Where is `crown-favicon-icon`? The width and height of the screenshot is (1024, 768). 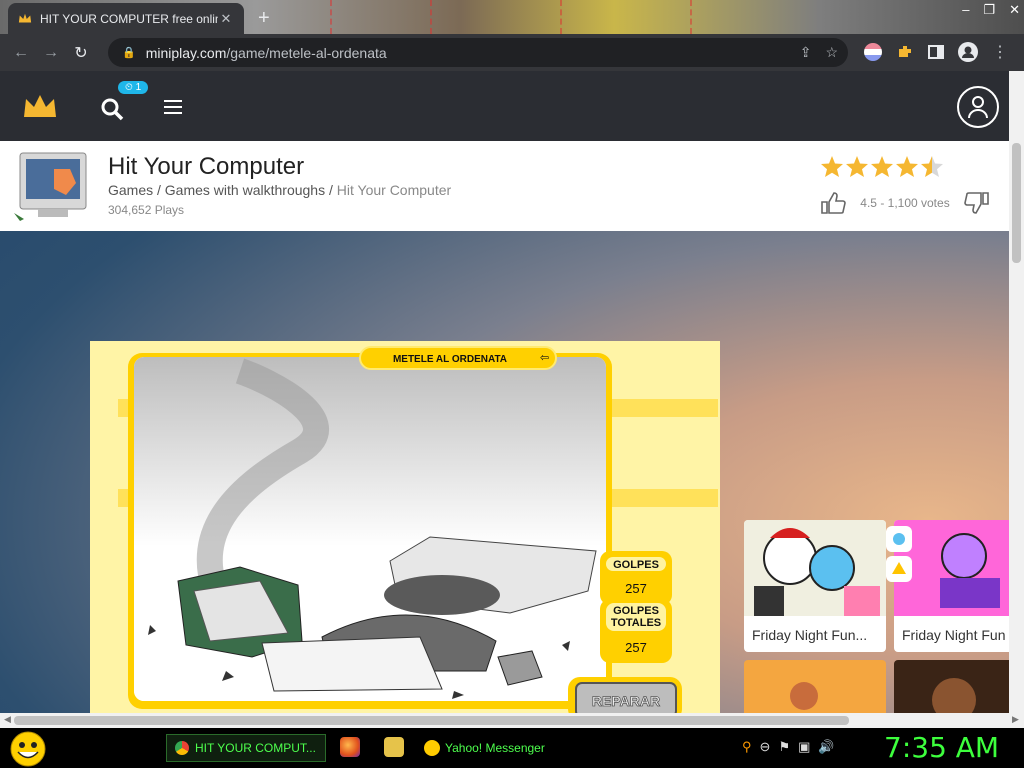
crown-favicon-icon is located at coordinates (25, 17).